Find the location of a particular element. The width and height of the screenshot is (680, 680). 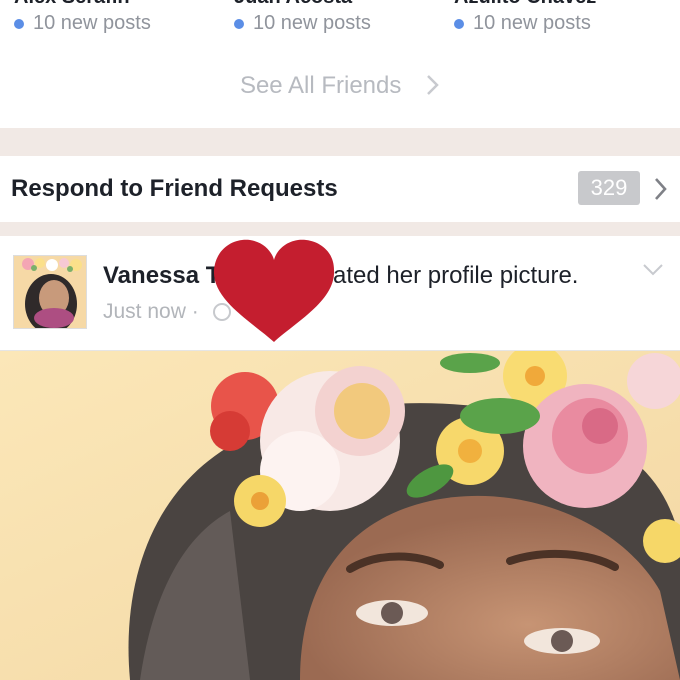

post-timestamp: Just now · is located at coordinates (151, 311).